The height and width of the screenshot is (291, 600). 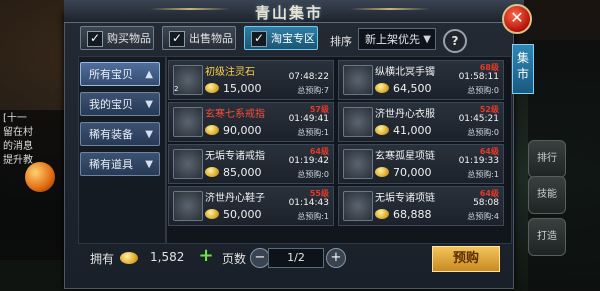 What do you see at coordinates (486, 203) in the screenshot?
I see `item-time-left: 58:08` at bounding box center [486, 203].